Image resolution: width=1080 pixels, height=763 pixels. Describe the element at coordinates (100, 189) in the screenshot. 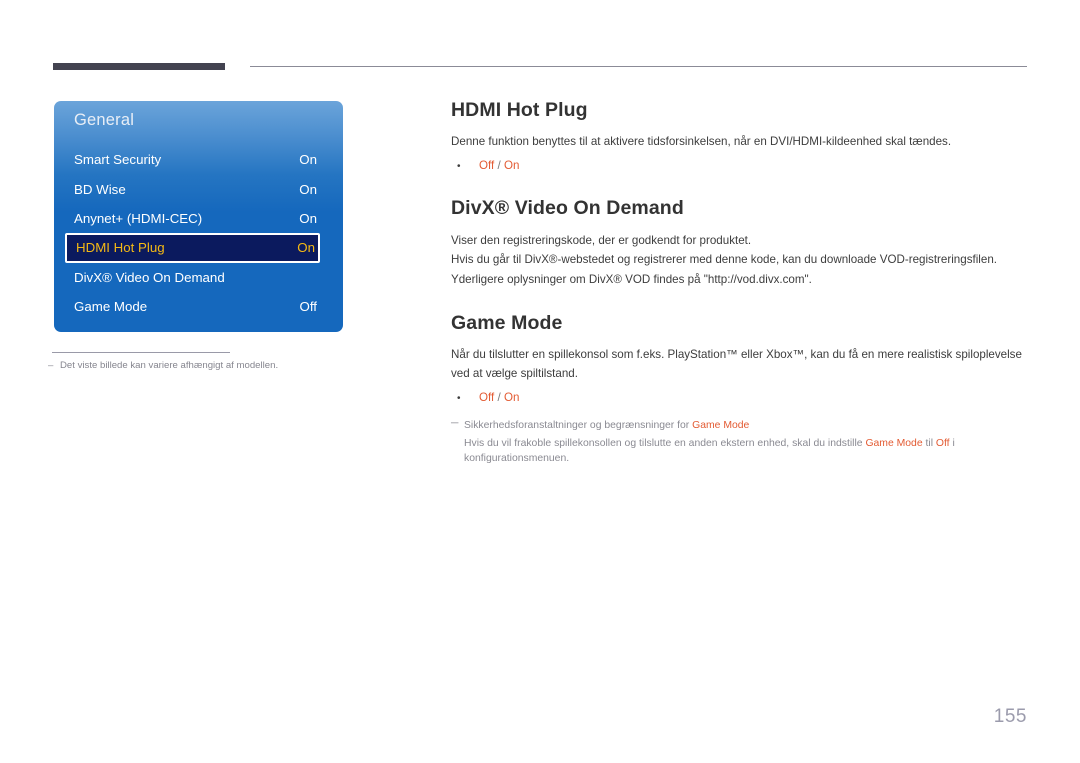

I see `osd-item-label: BD Wise` at that location.